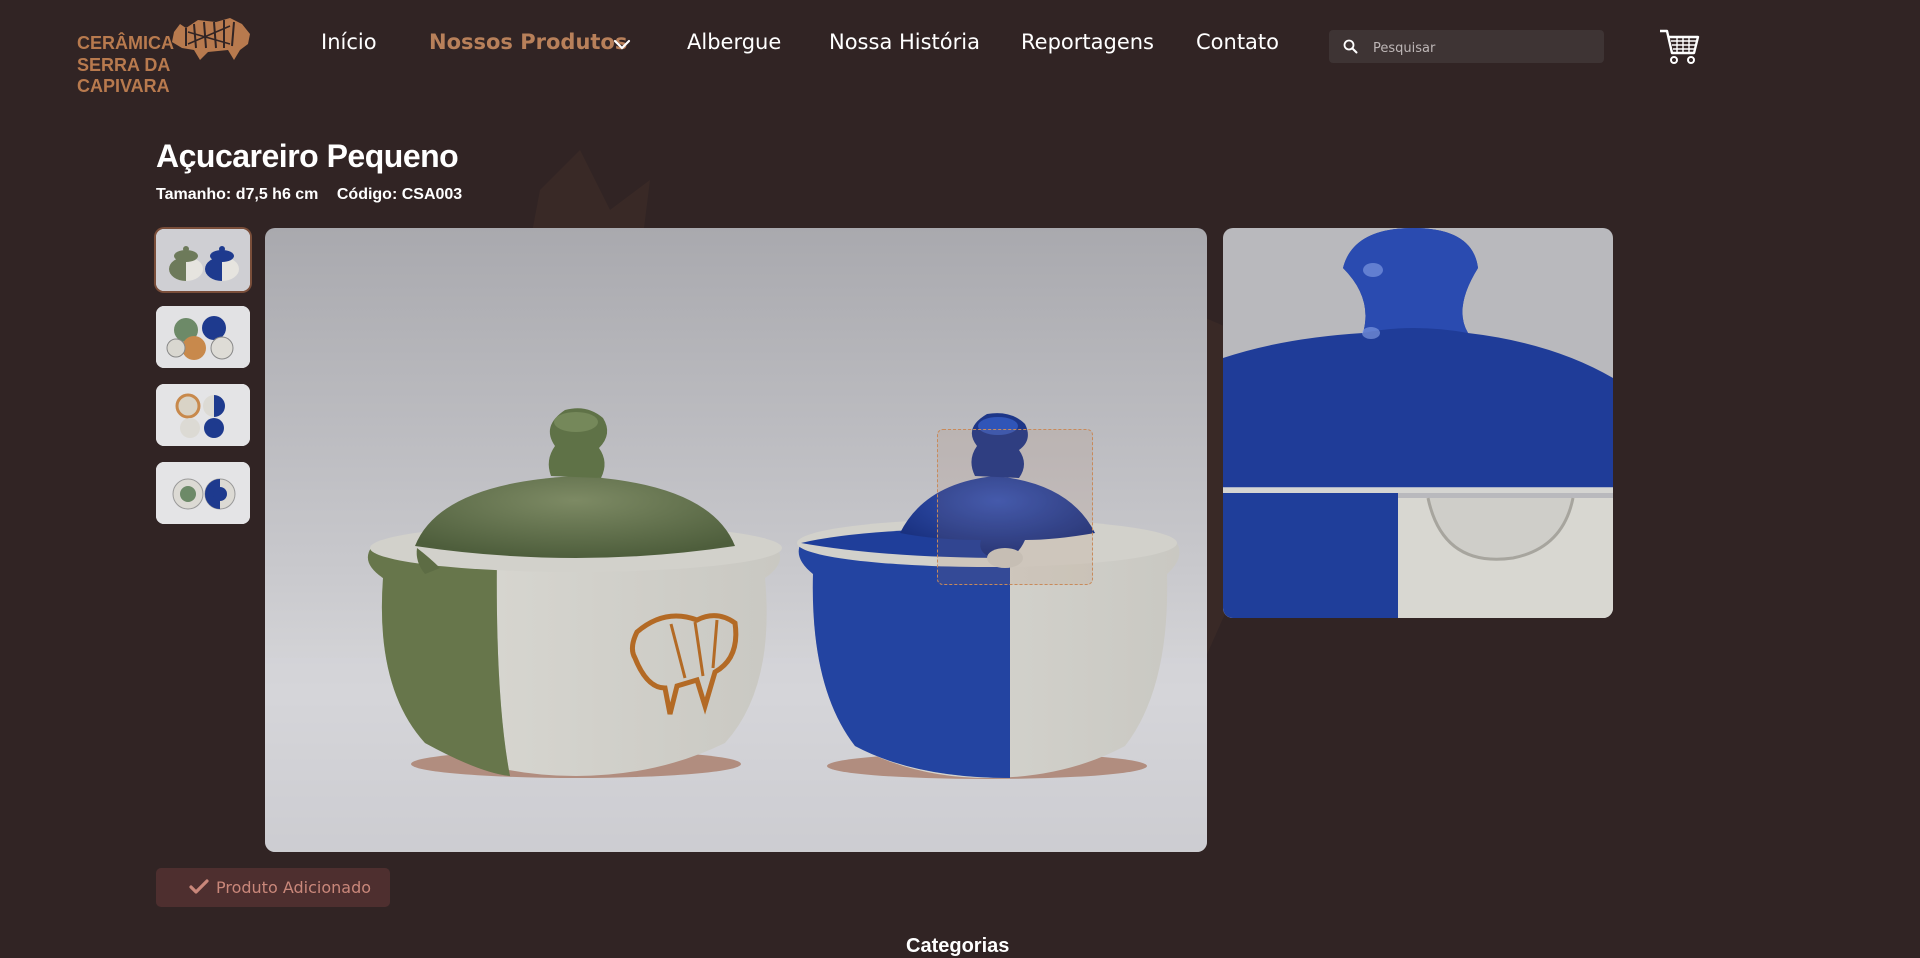  Describe the element at coordinates (1087, 42) in the screenshot. I see `nav-reportagens: Reportagens` at that location.